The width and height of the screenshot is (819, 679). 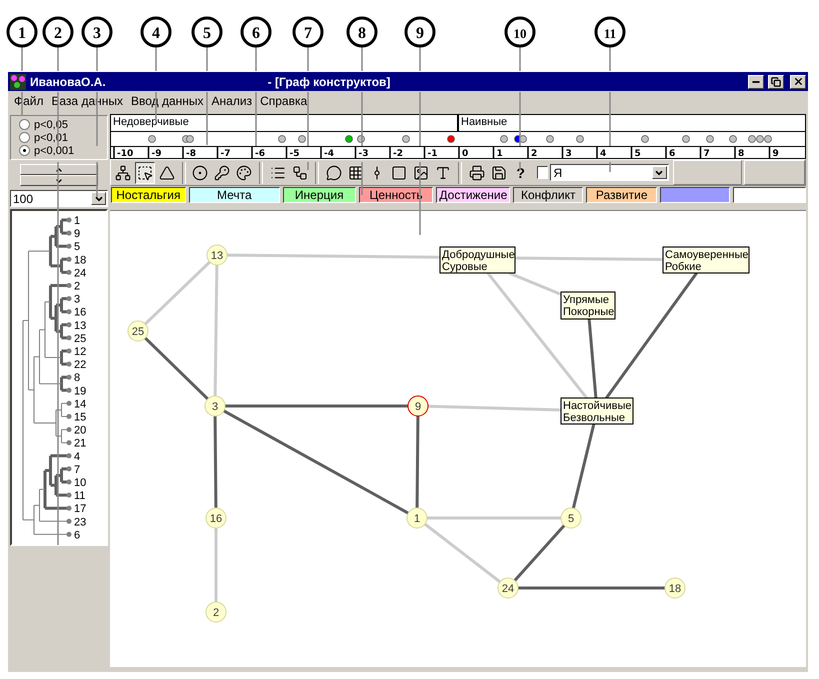 What do you see at coordinates (558, 173) in the screenshot?
I see `select-value: Я` at bounding box center [558, 173].